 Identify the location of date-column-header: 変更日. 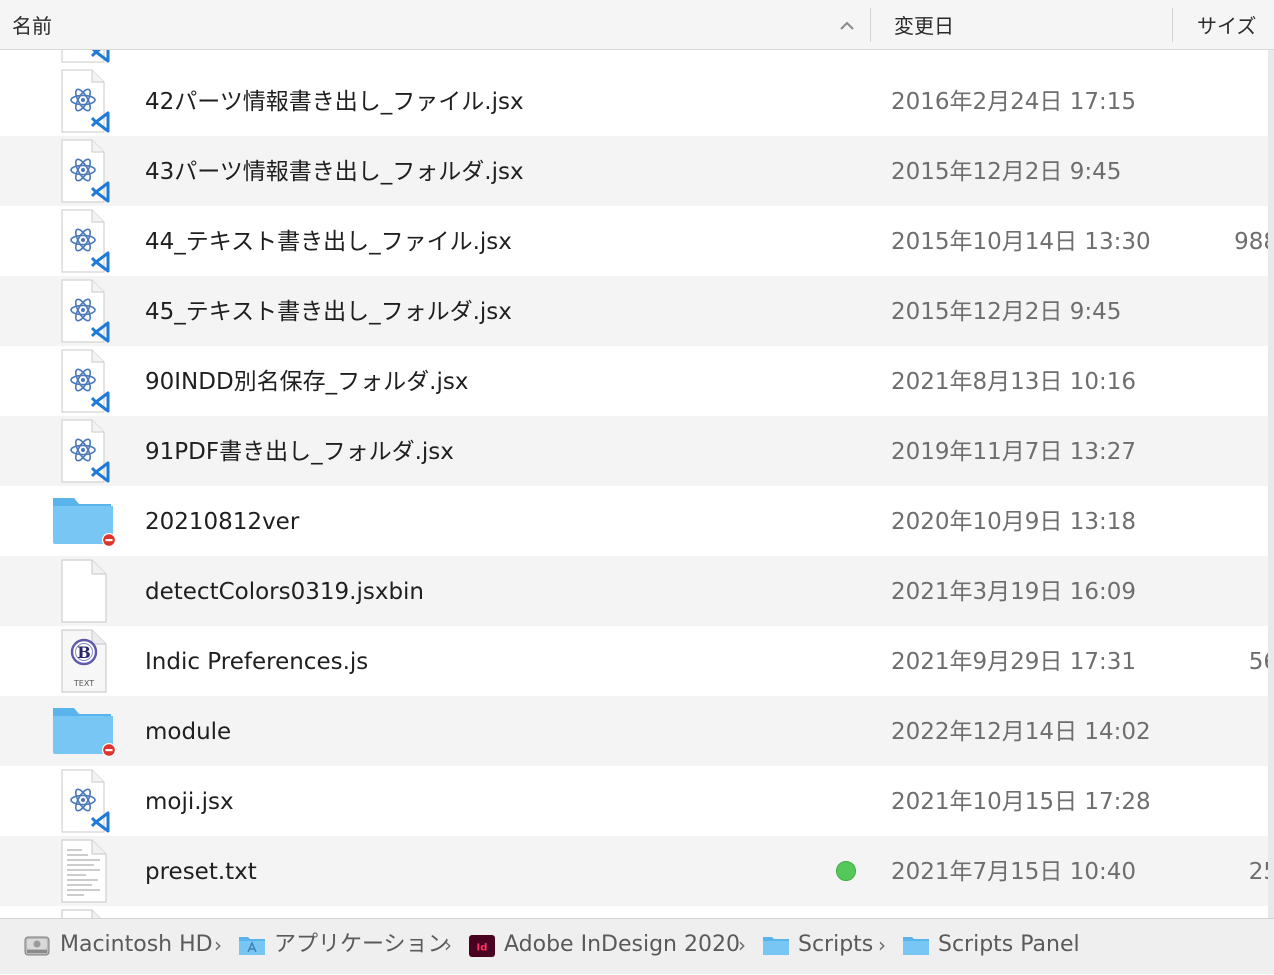
(924, 25).